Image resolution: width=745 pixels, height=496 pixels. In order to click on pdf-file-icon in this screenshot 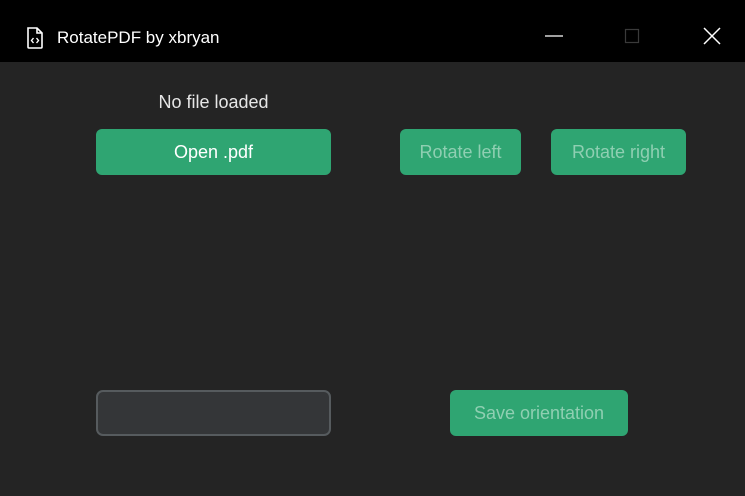, I will do `click(35, 38)`.